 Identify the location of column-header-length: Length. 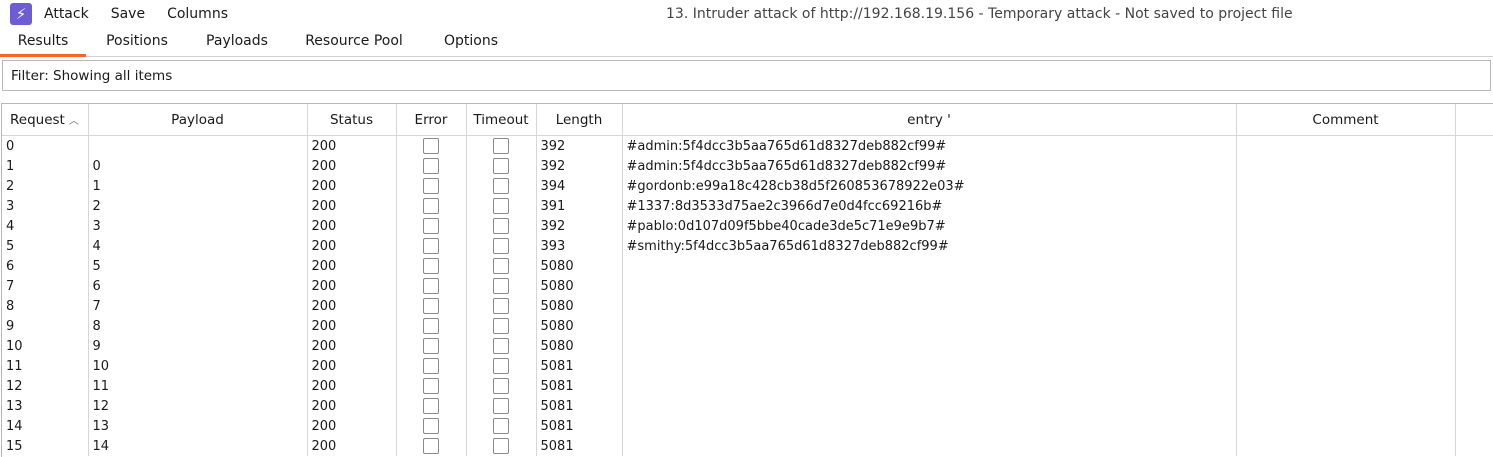
(579, 120).